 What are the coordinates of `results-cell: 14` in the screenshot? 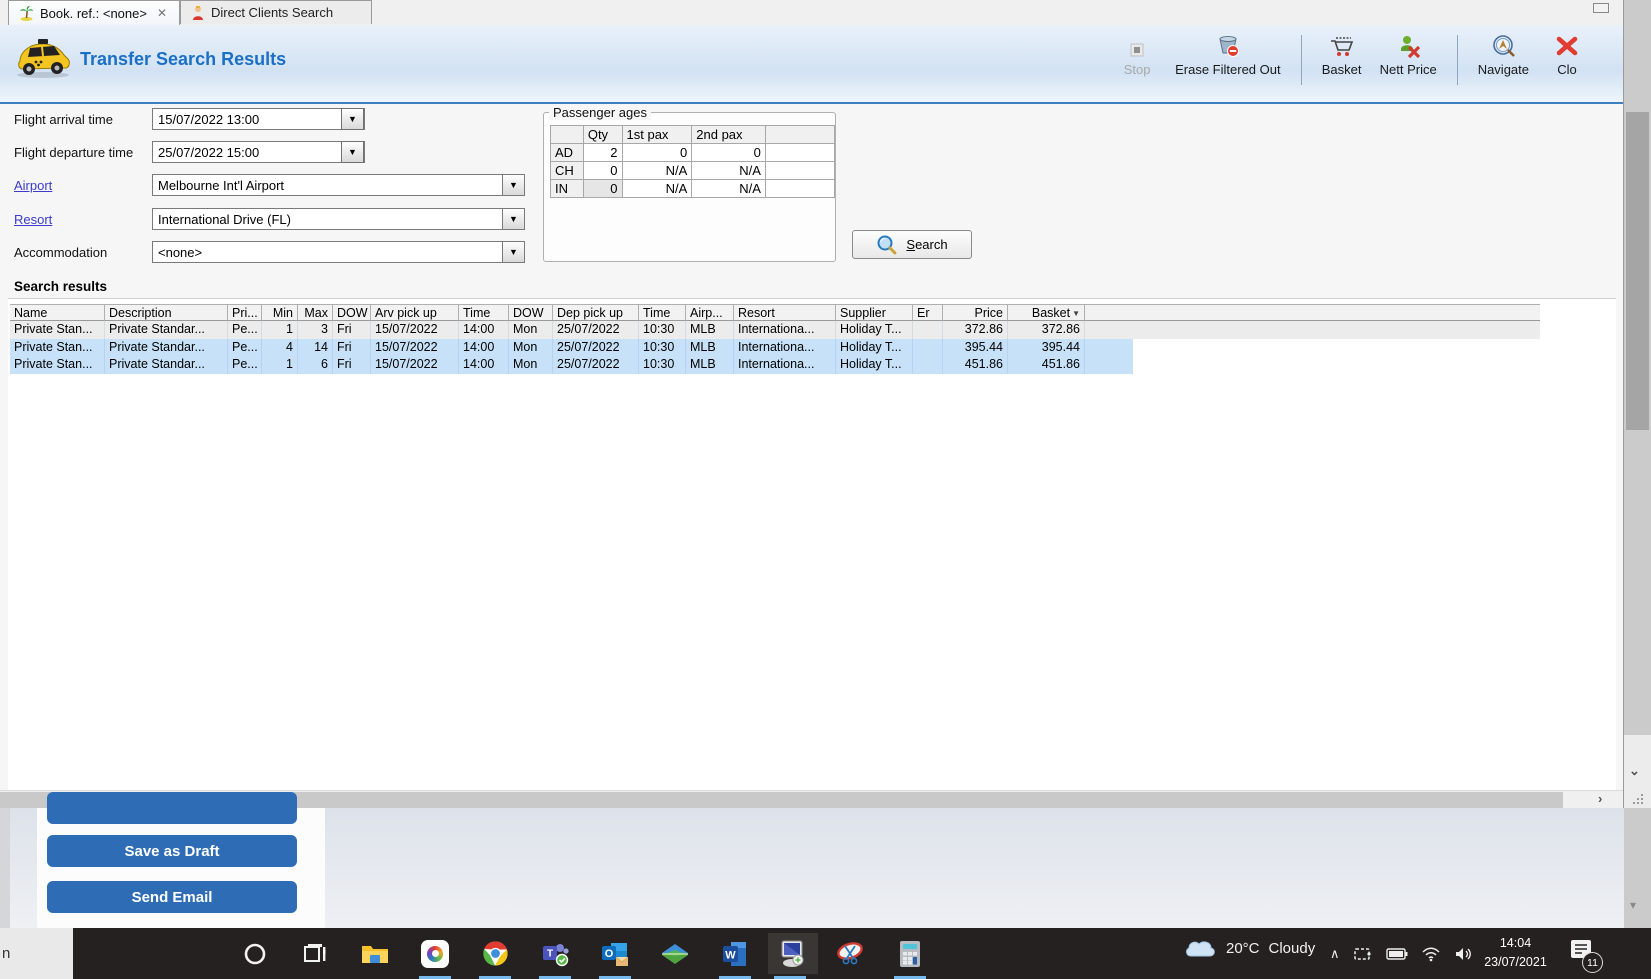 It's located at (315, 347).